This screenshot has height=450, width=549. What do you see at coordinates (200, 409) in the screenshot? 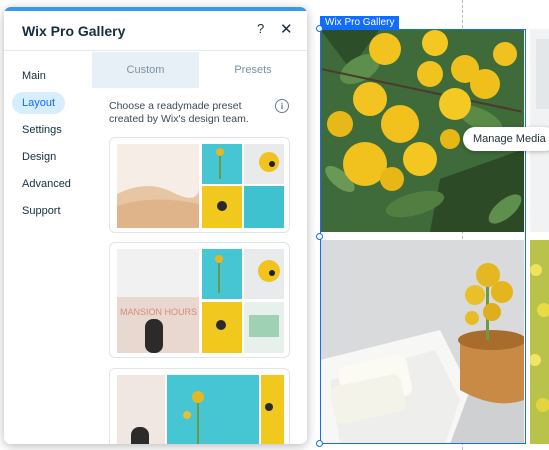
I see `preset-3-thumbnail` at bounding box center [200, 409].